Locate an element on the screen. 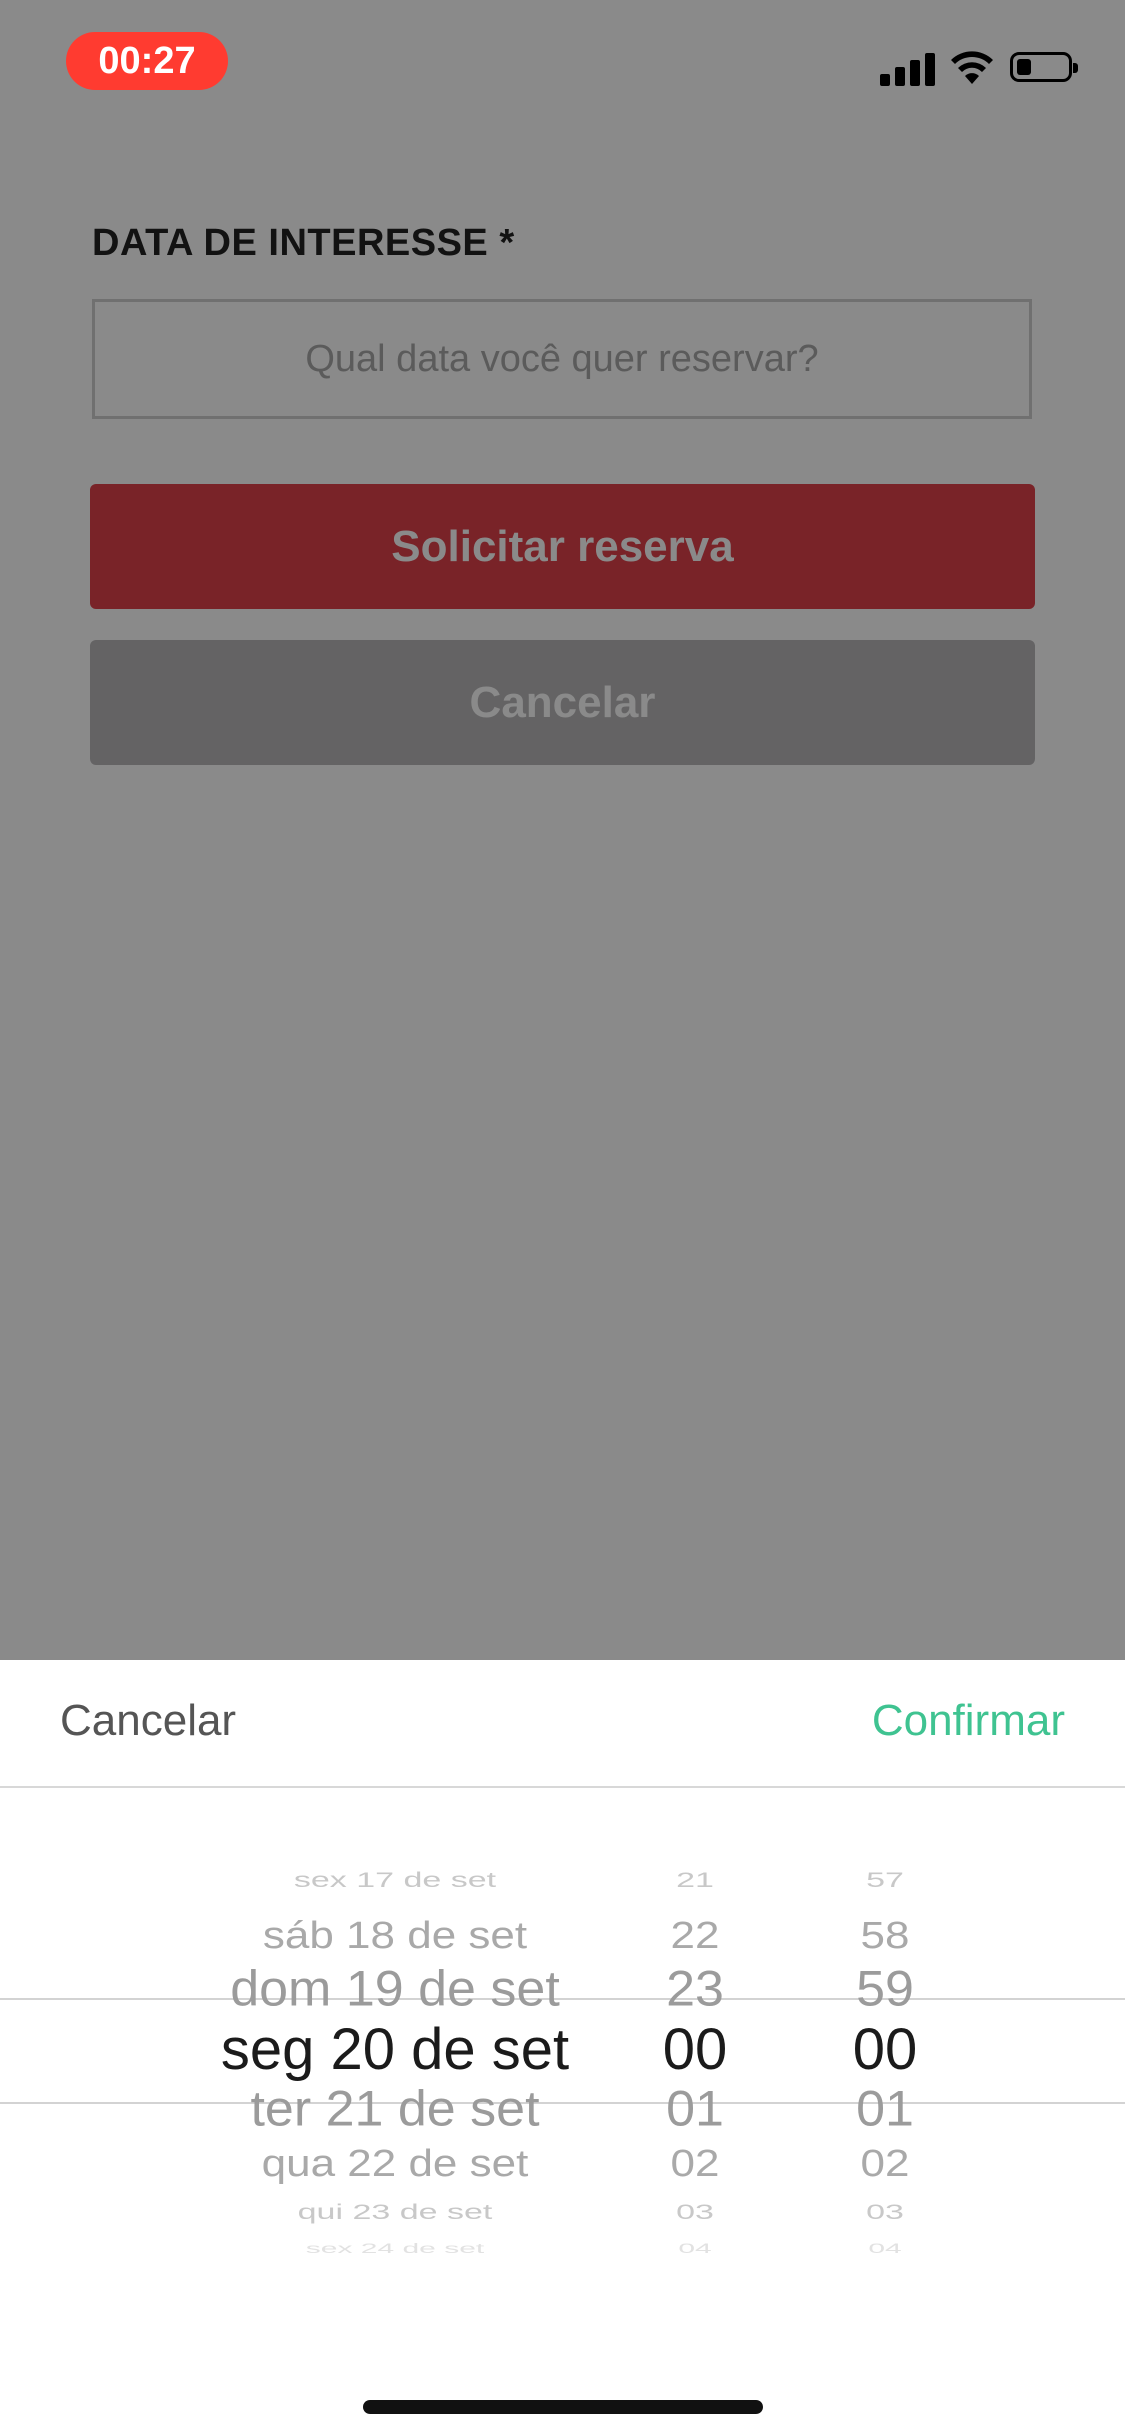  picker-row: sáb 18 de set 22 58 is located at coordinates (562, 1935).